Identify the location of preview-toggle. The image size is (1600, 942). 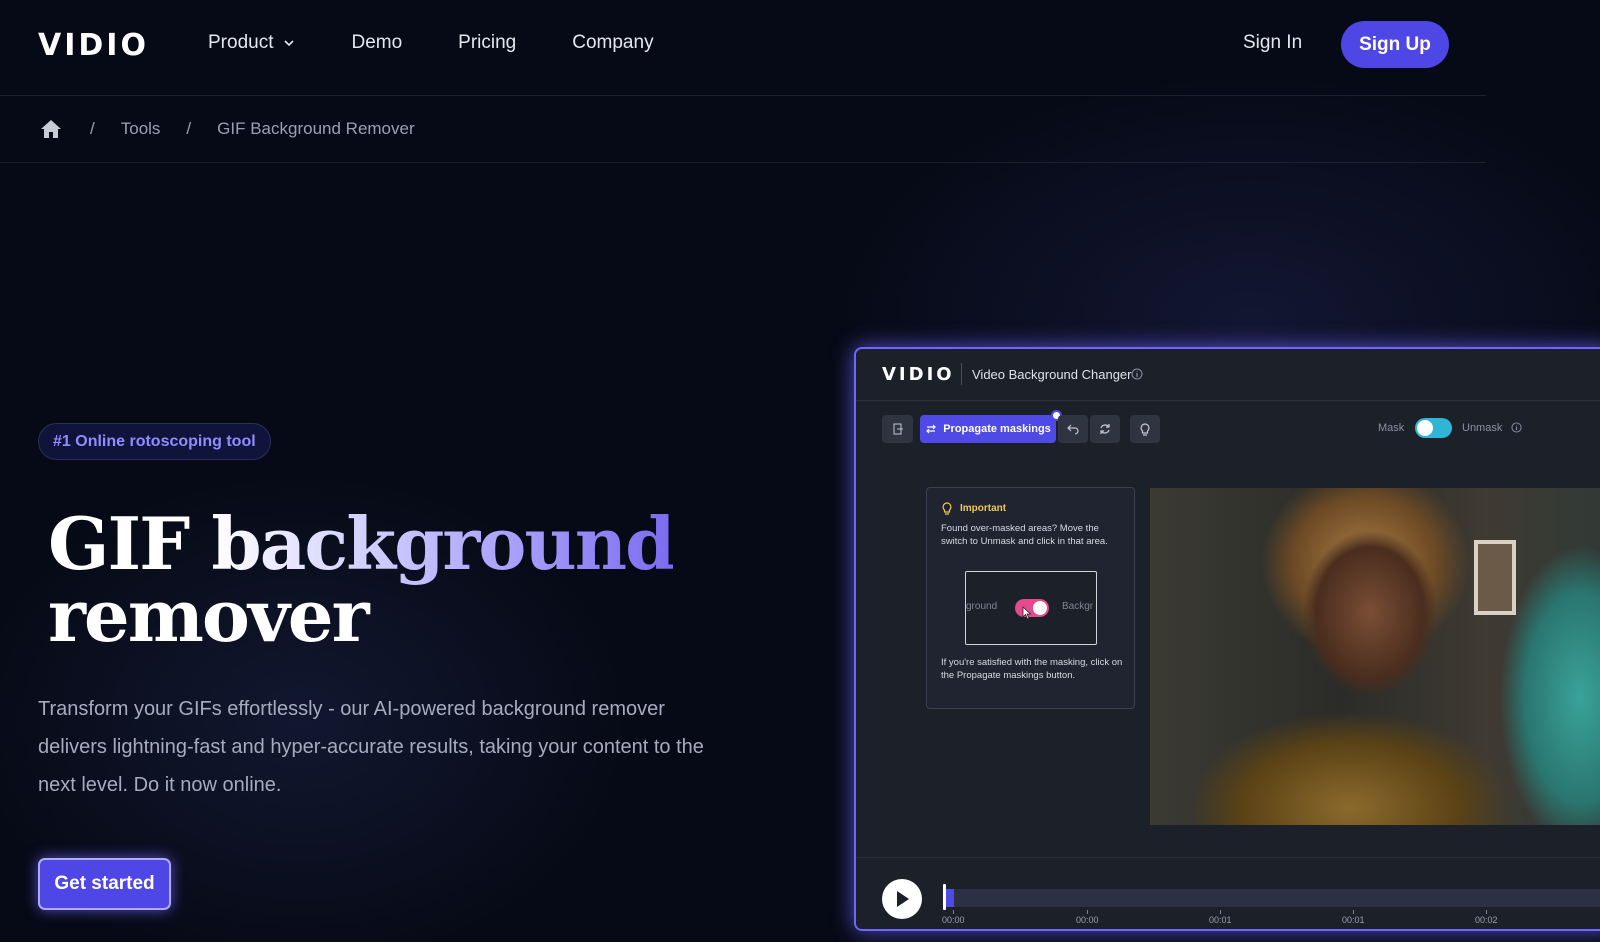
(1032, 608).